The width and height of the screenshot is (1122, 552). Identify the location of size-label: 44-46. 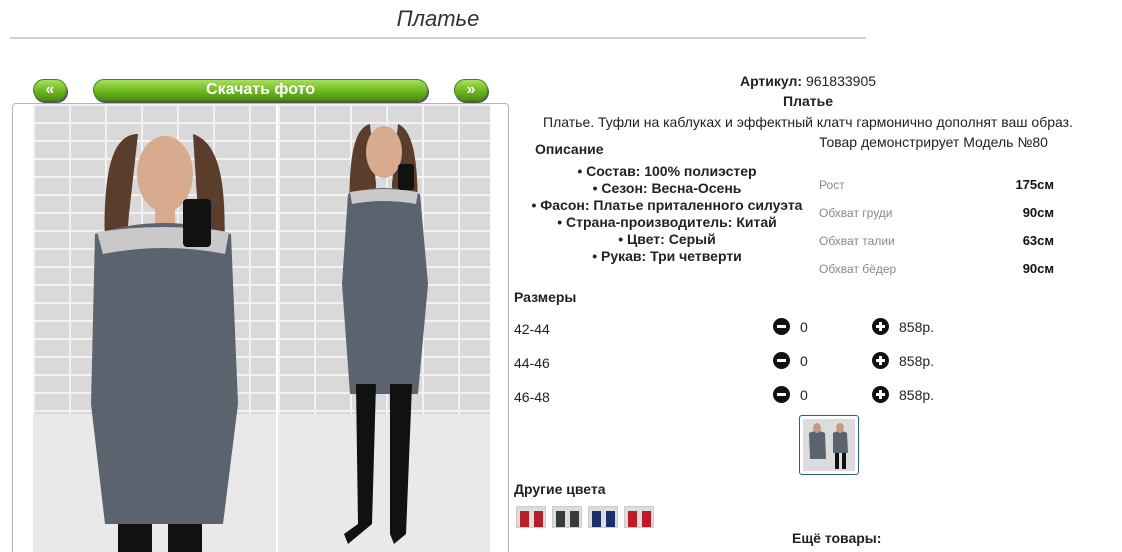
(532, 363).